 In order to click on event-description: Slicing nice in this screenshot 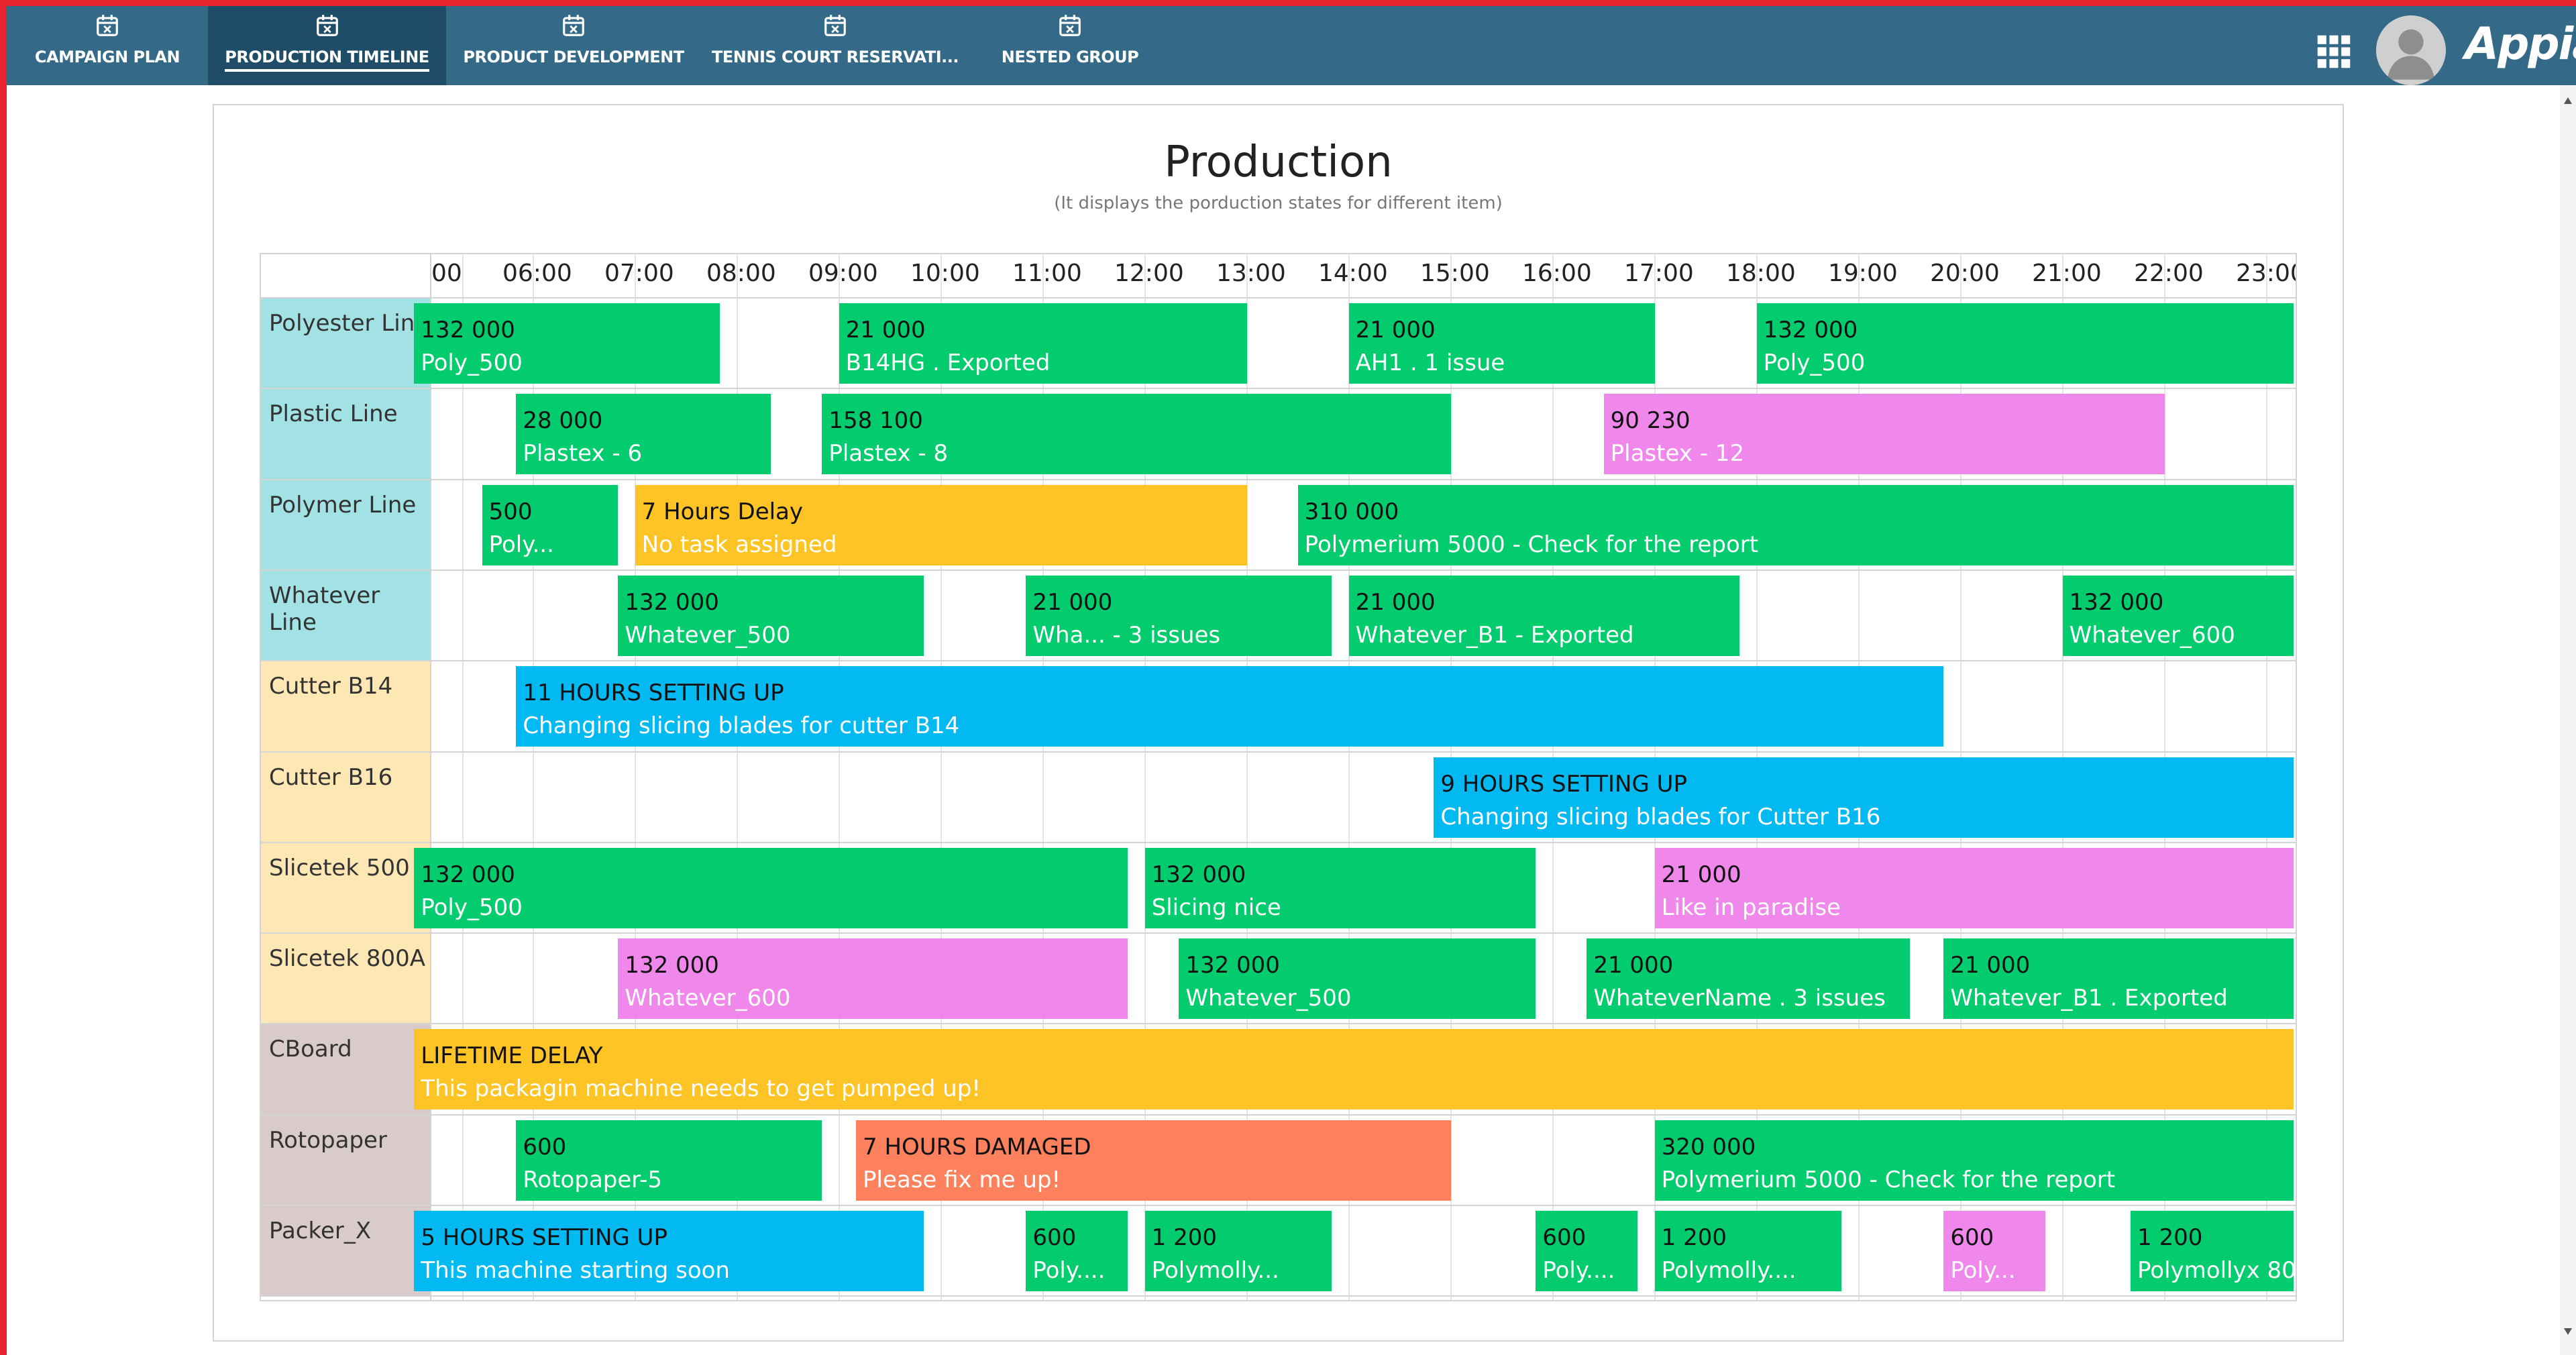, I will do `click(1216, 907)`.